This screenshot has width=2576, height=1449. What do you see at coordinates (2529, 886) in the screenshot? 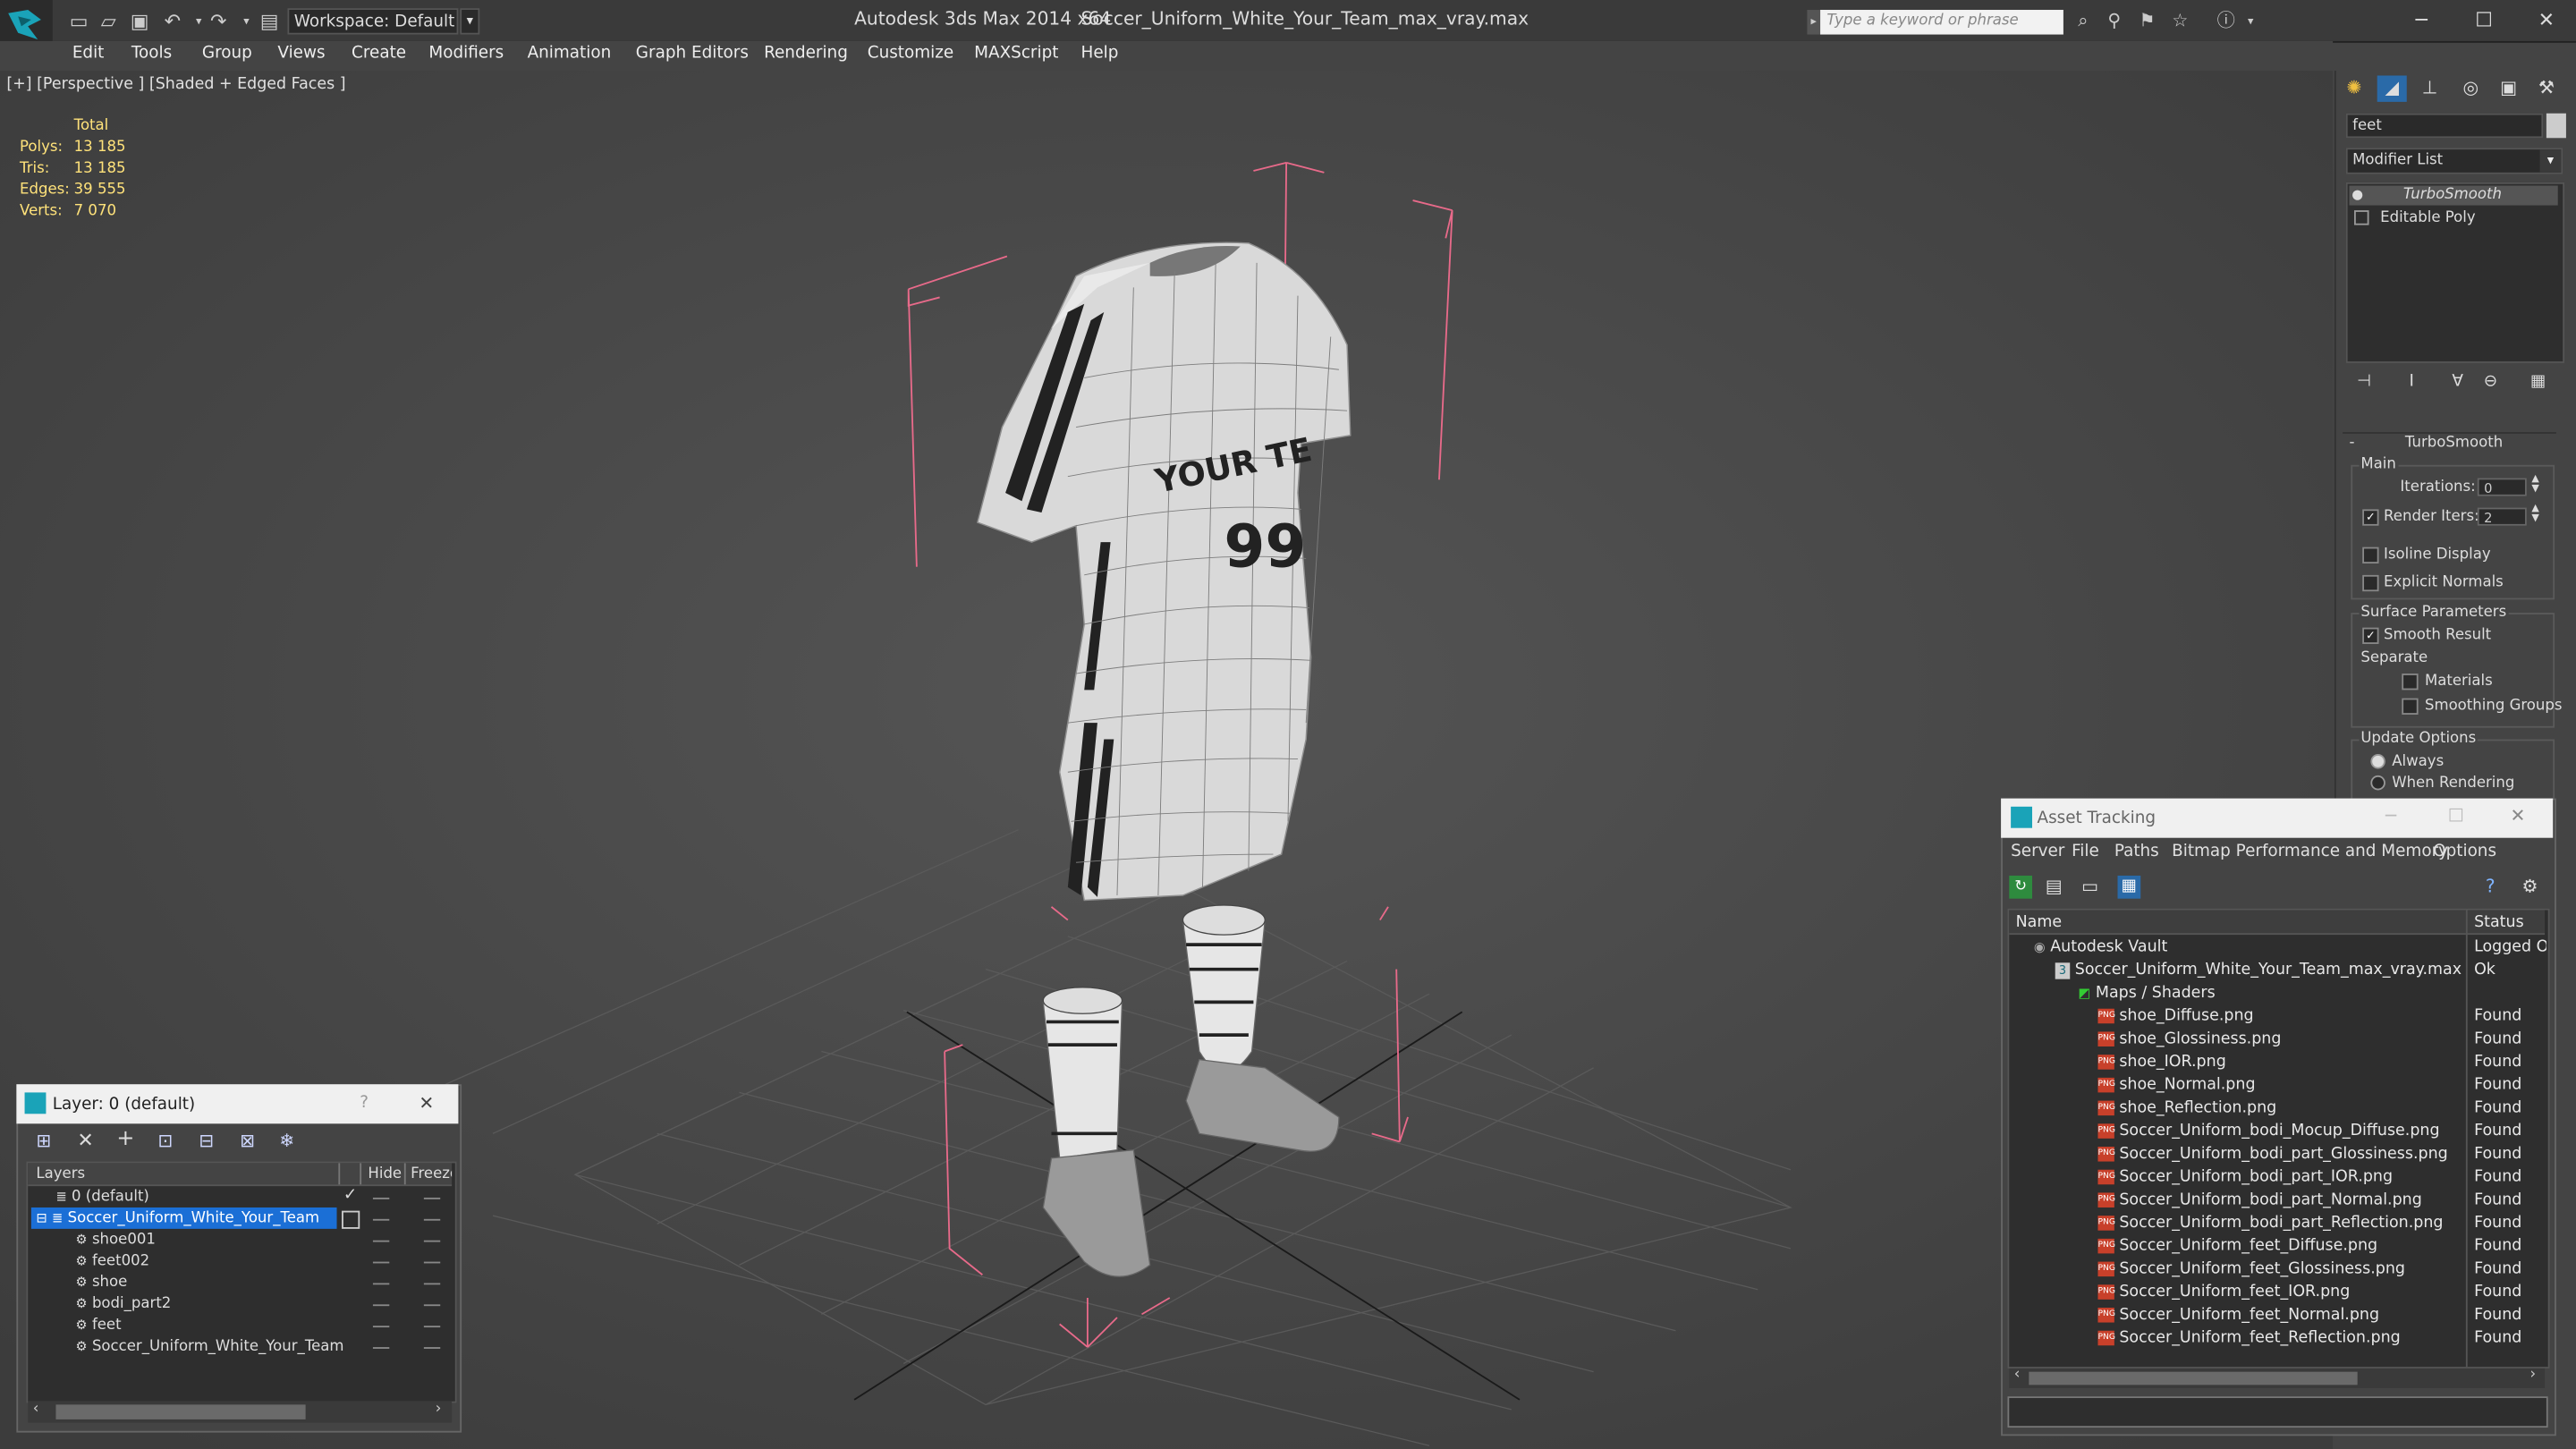
I see `asset-settings-icon: ⚙` at bounding box center [2529, 886].